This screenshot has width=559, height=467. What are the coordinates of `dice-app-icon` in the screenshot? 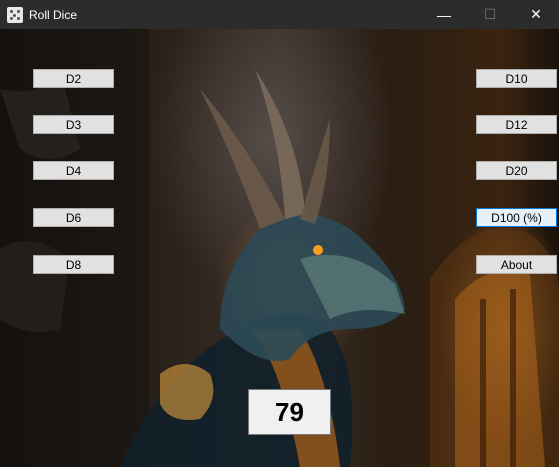 It's located at (15, 14).